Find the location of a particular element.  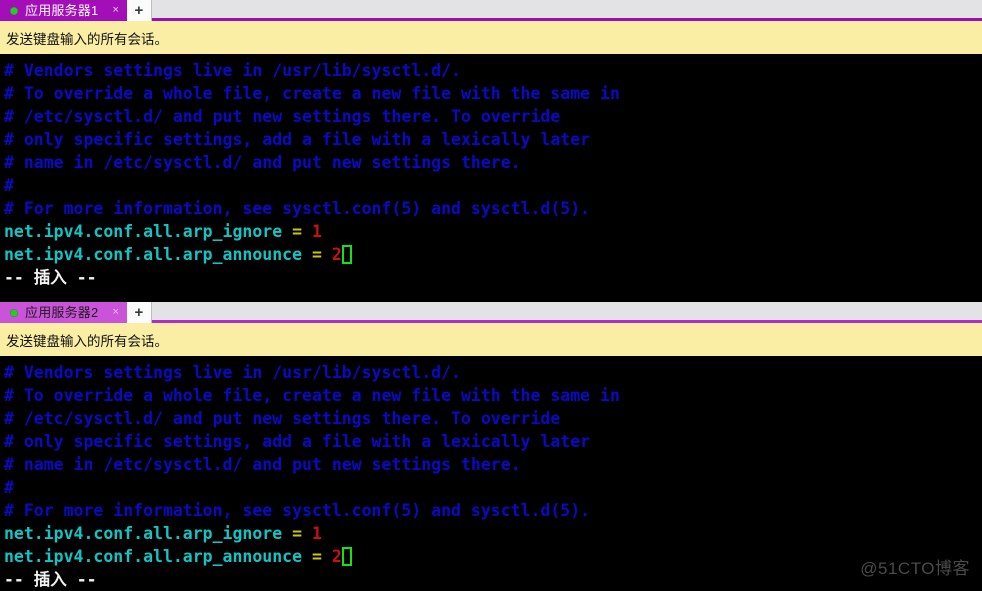

session-tab-1-label: 应用服务器1 is located at coordinates (62, 10).